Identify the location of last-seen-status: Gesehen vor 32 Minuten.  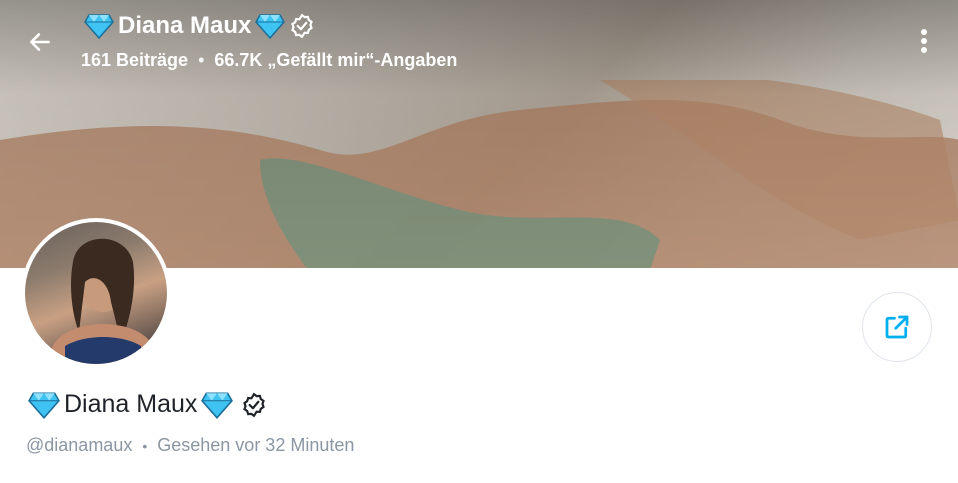
(256, 445).